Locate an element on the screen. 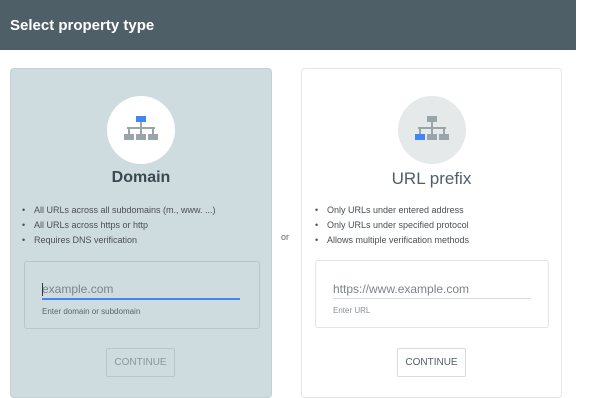 The image size is (595, 398). list-item: Only URLs under specified protocol is located at coordinates (392, 225).